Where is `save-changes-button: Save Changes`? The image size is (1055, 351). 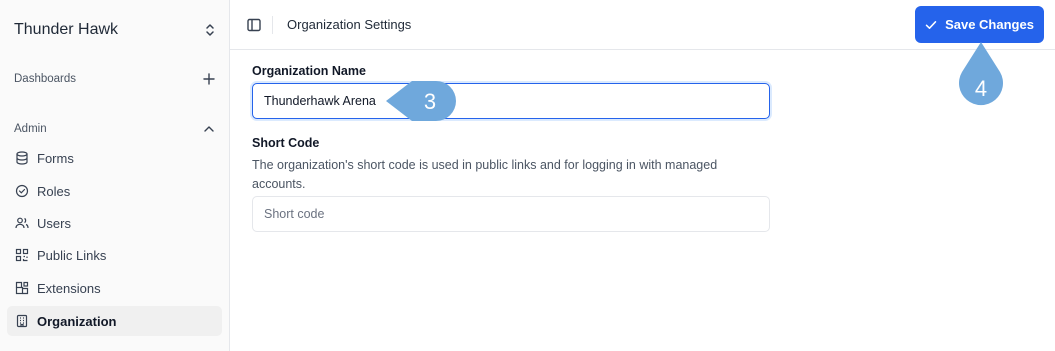 save-changes-button: Save Changes is located at coordinates (979, 24).